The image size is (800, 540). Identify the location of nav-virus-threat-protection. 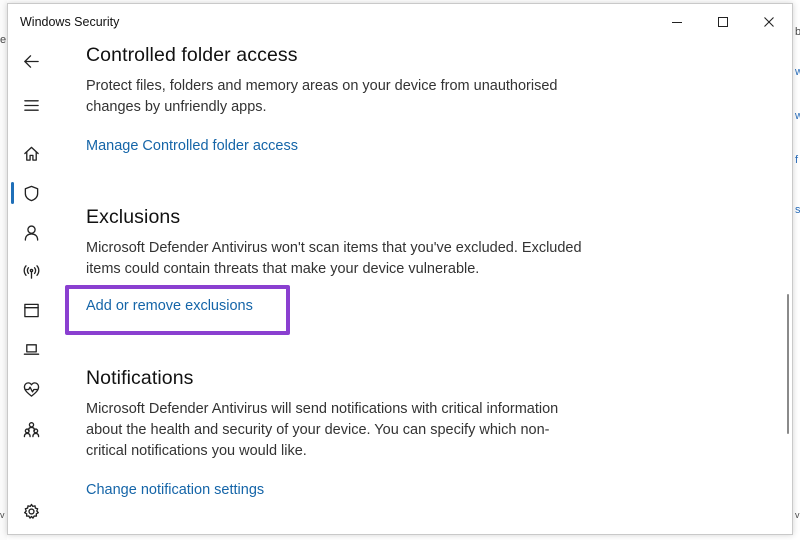
(31, 193).